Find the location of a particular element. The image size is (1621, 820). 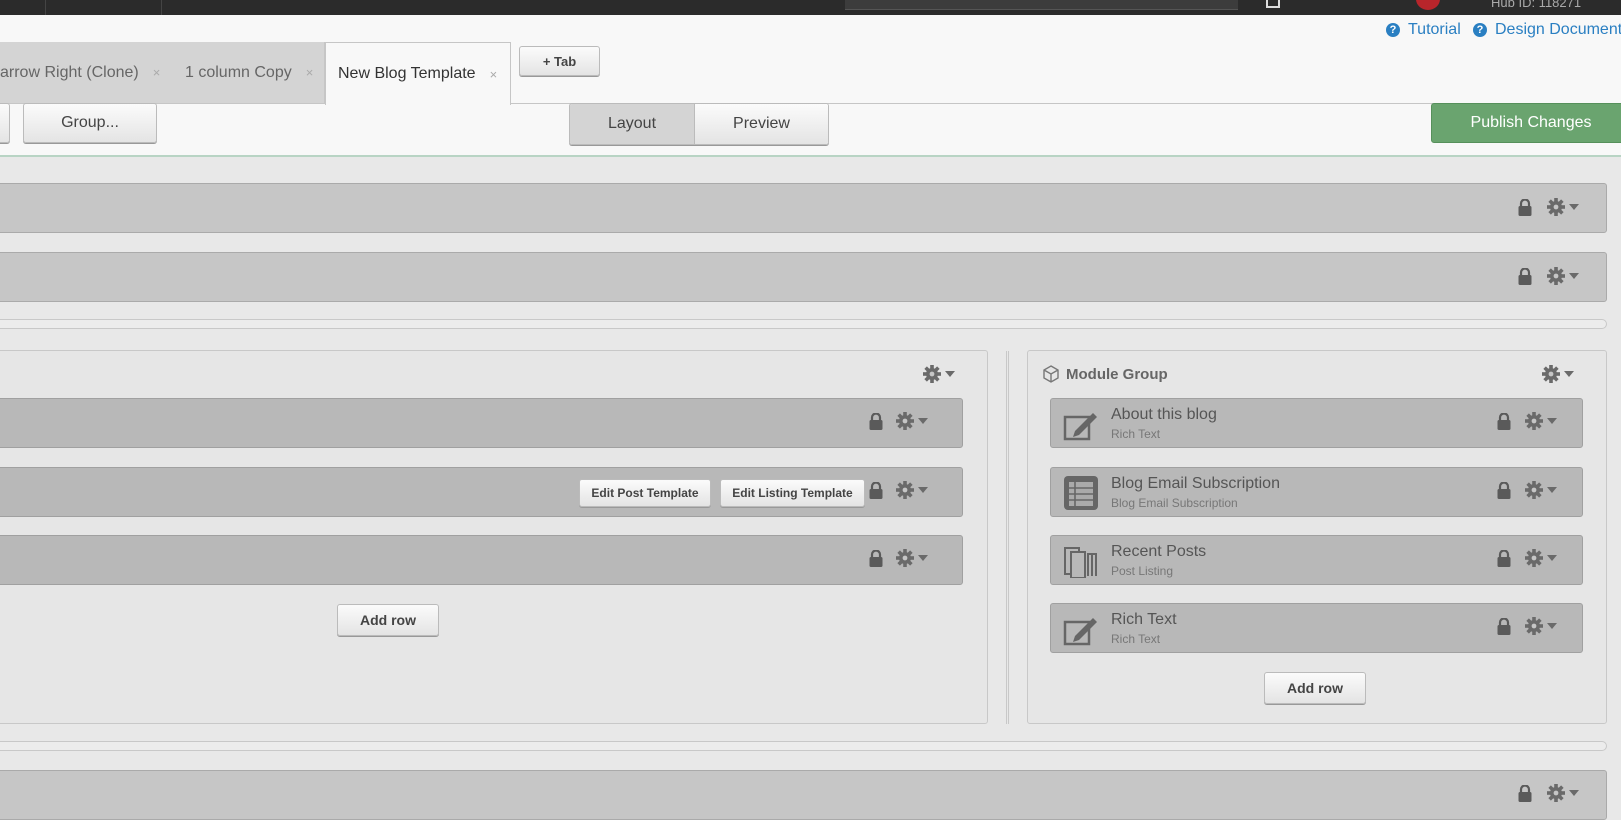

design-docs-link: ? Design Documentation is located at coordinates (1547, 30).